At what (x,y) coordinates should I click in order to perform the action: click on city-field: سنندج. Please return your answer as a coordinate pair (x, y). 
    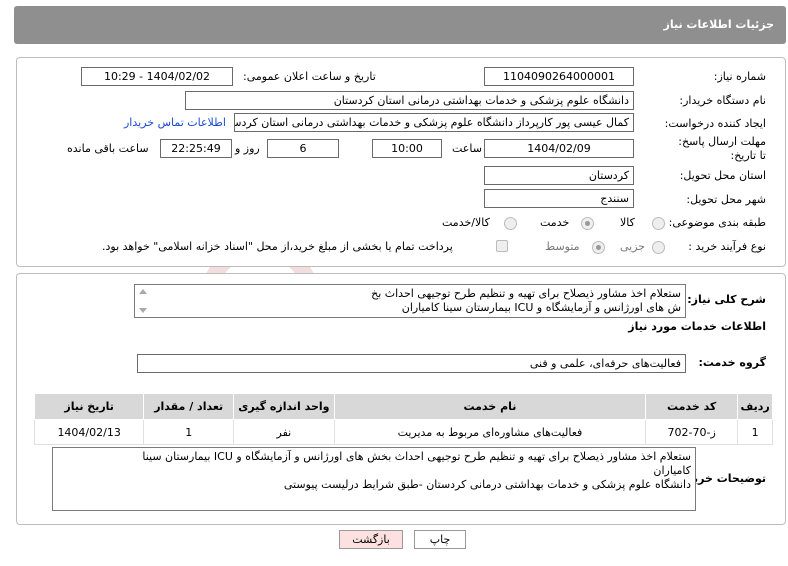
    Looking at the image, I should click on (559, 198).